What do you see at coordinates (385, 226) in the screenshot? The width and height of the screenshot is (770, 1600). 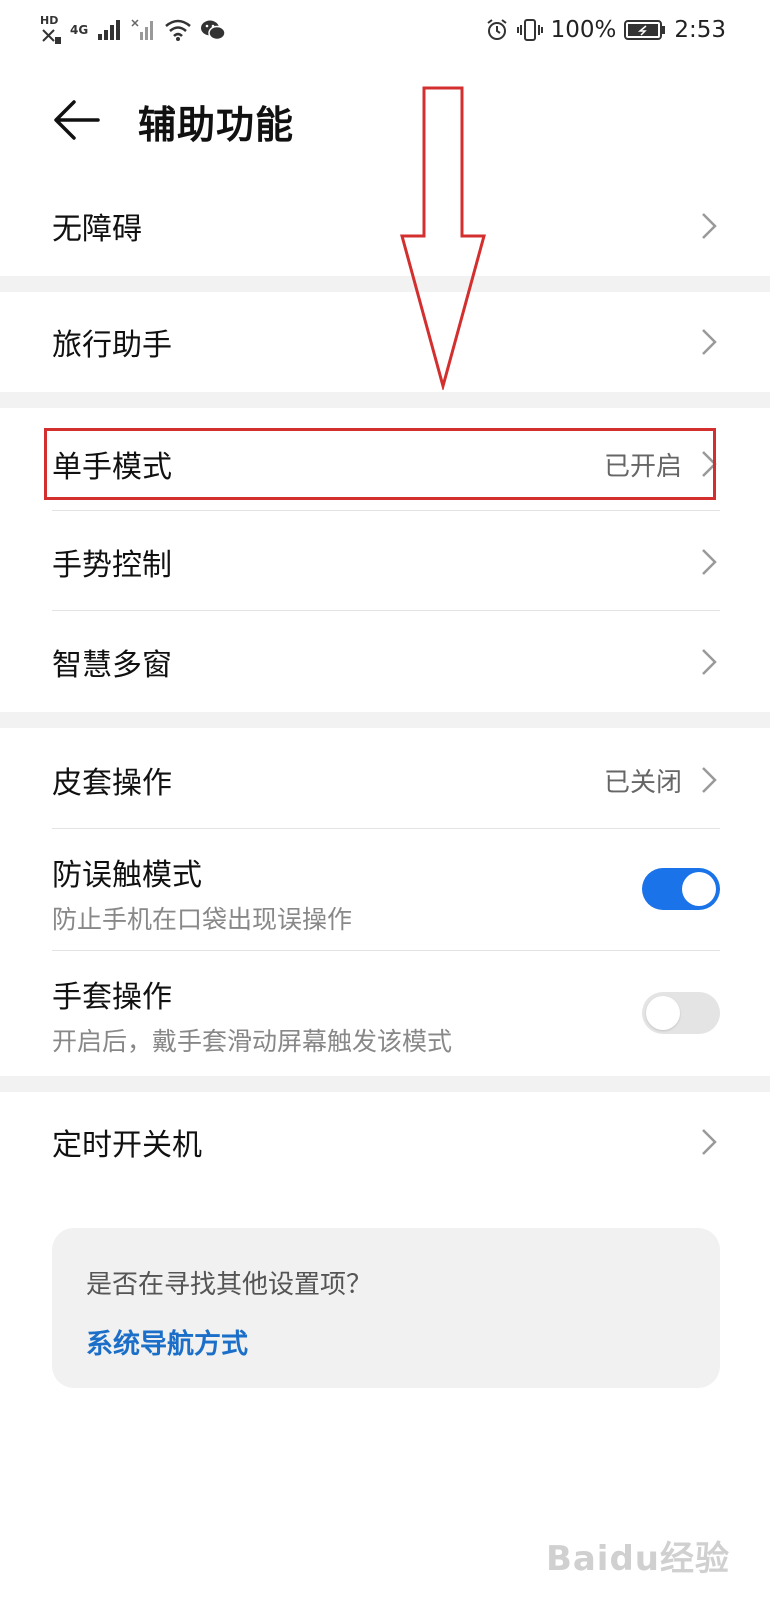 I see `settings-item-accessibility: 无障碍` at bounding box center [385, 226].